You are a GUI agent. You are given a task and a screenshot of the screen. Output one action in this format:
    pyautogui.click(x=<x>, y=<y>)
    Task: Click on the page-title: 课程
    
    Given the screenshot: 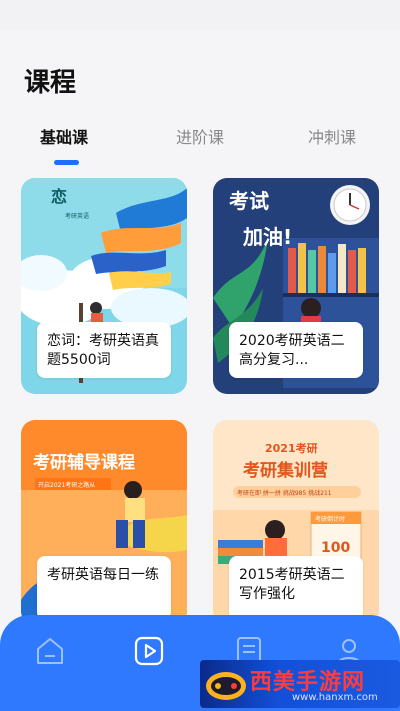 What is the action you would take?
    pyautogui.click(x=50, y=83)
    